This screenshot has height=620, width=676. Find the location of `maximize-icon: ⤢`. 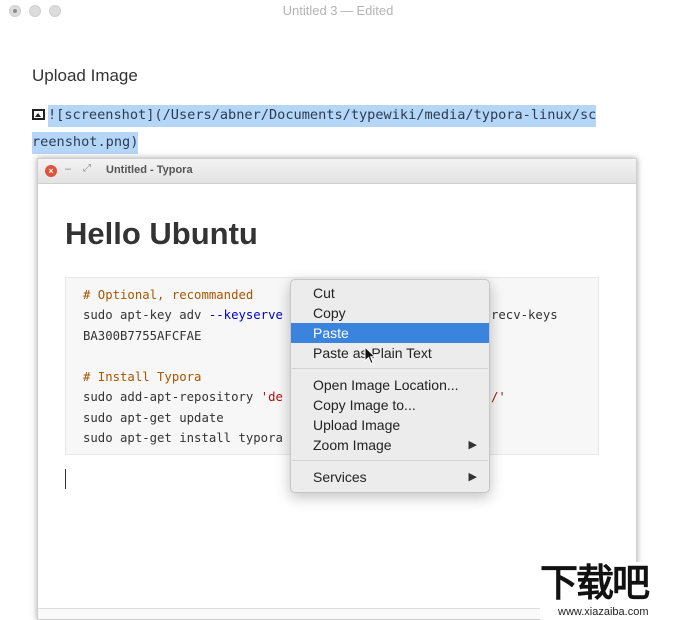

maximize-icon: ⤢ is located at coordinates (87, 168).